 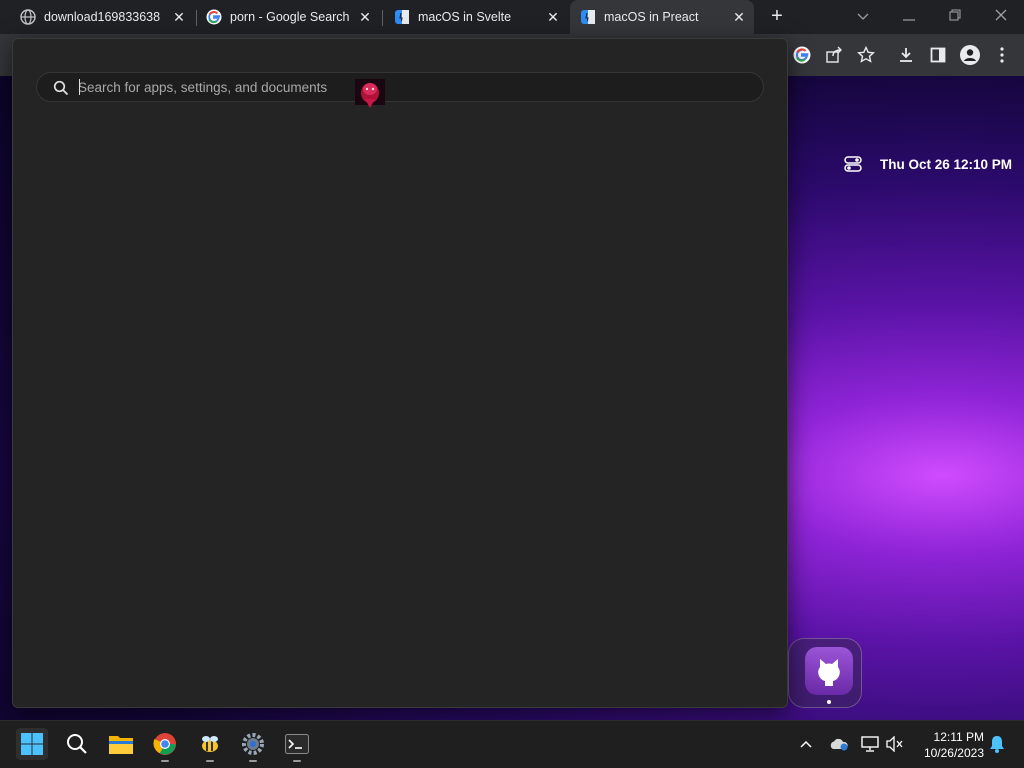 What do you see at coordinates (210, 761) in the screenshot?
I see `bee-running-indicator` at bounding box center [210, 761].